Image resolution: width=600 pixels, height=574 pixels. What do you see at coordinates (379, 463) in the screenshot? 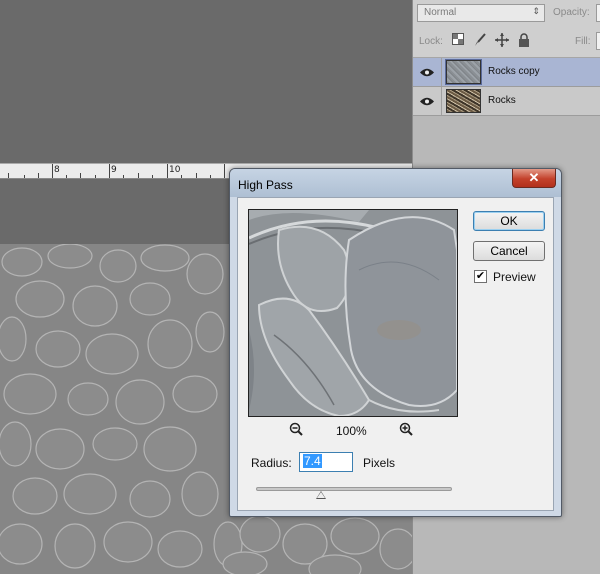
I see `radius-units: Pixels` at bounding box center [379, 463].